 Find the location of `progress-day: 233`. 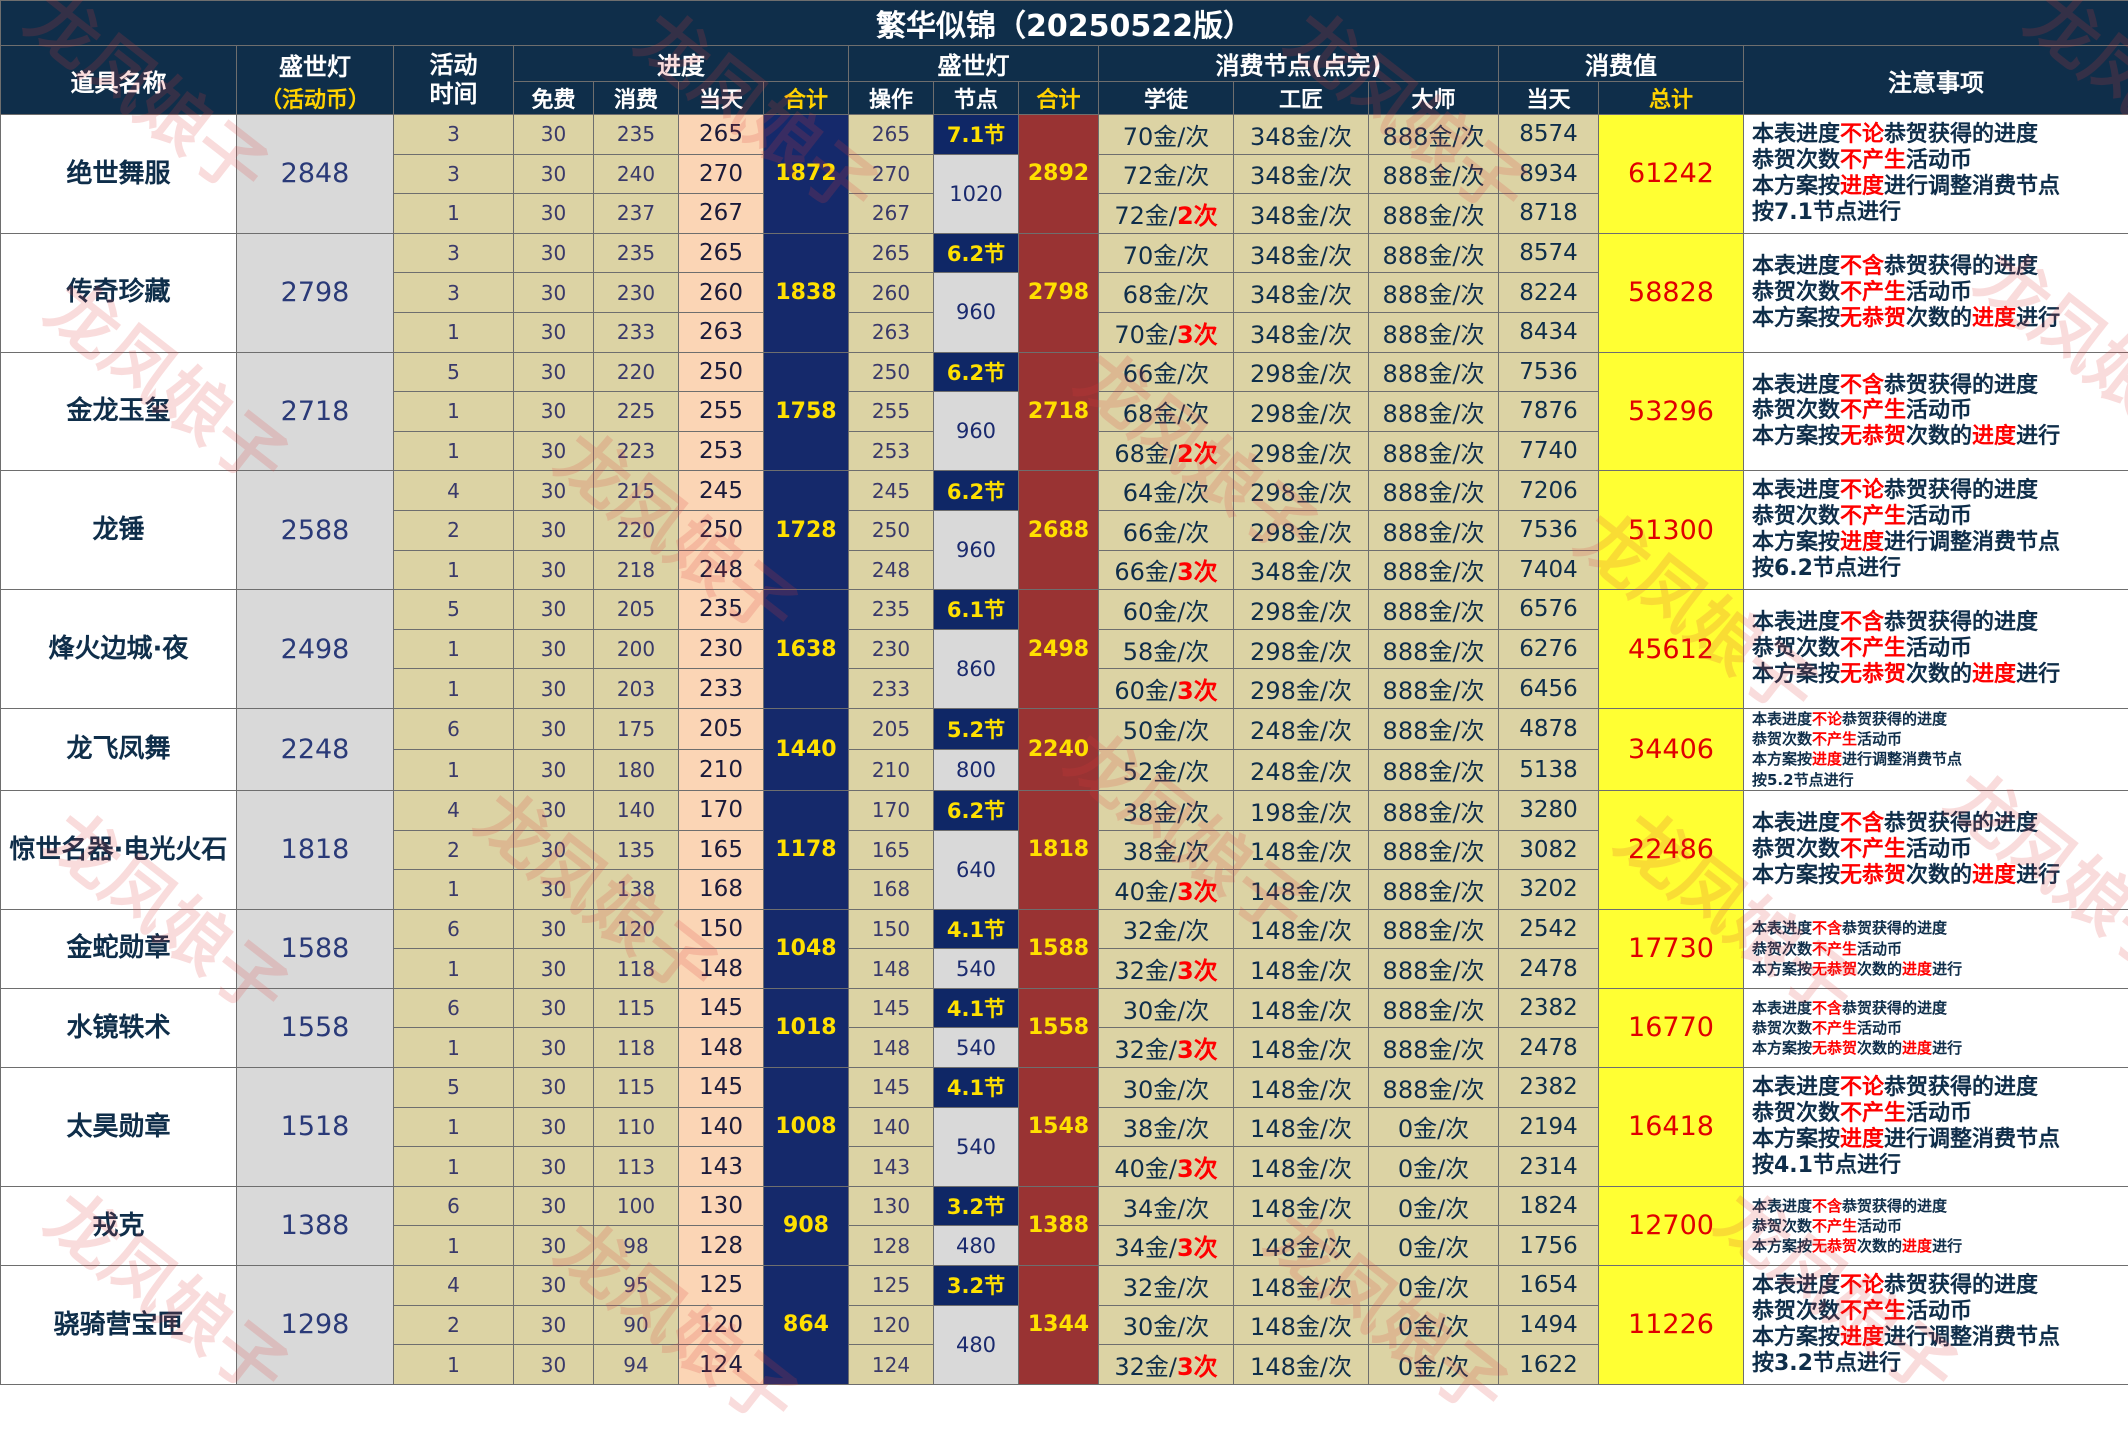

progress-day: 233 is located at coordinates (721, 689).